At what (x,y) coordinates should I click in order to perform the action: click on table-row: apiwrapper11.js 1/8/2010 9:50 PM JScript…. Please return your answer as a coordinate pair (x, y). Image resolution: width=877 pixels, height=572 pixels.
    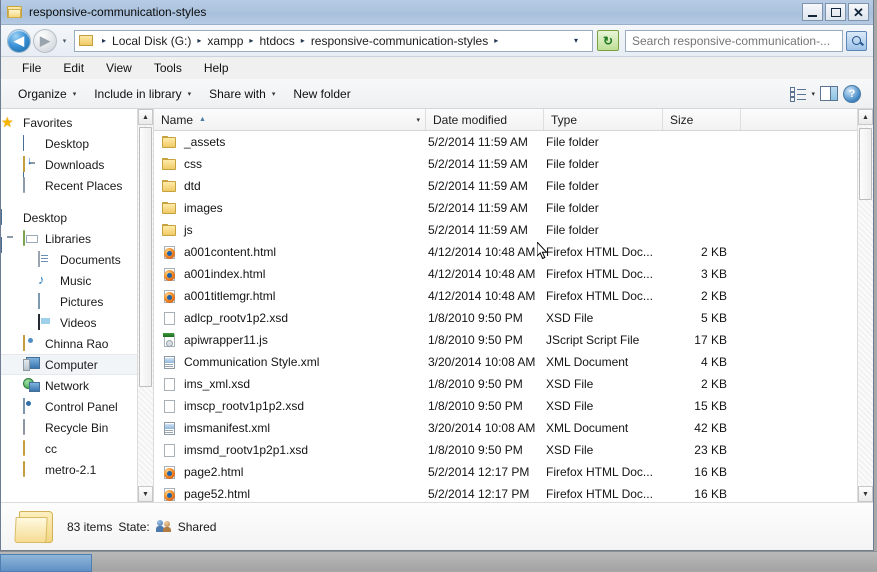
    Looking at the image, I should click on (513, 340).